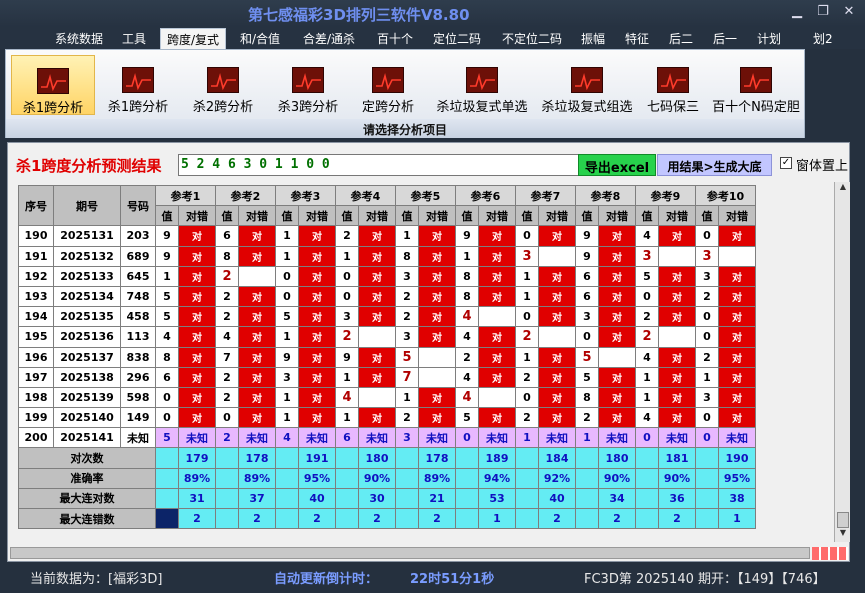 This screenshot has width=865, height=593. I want to click on restore-icon: ❐, so click(823, 11).